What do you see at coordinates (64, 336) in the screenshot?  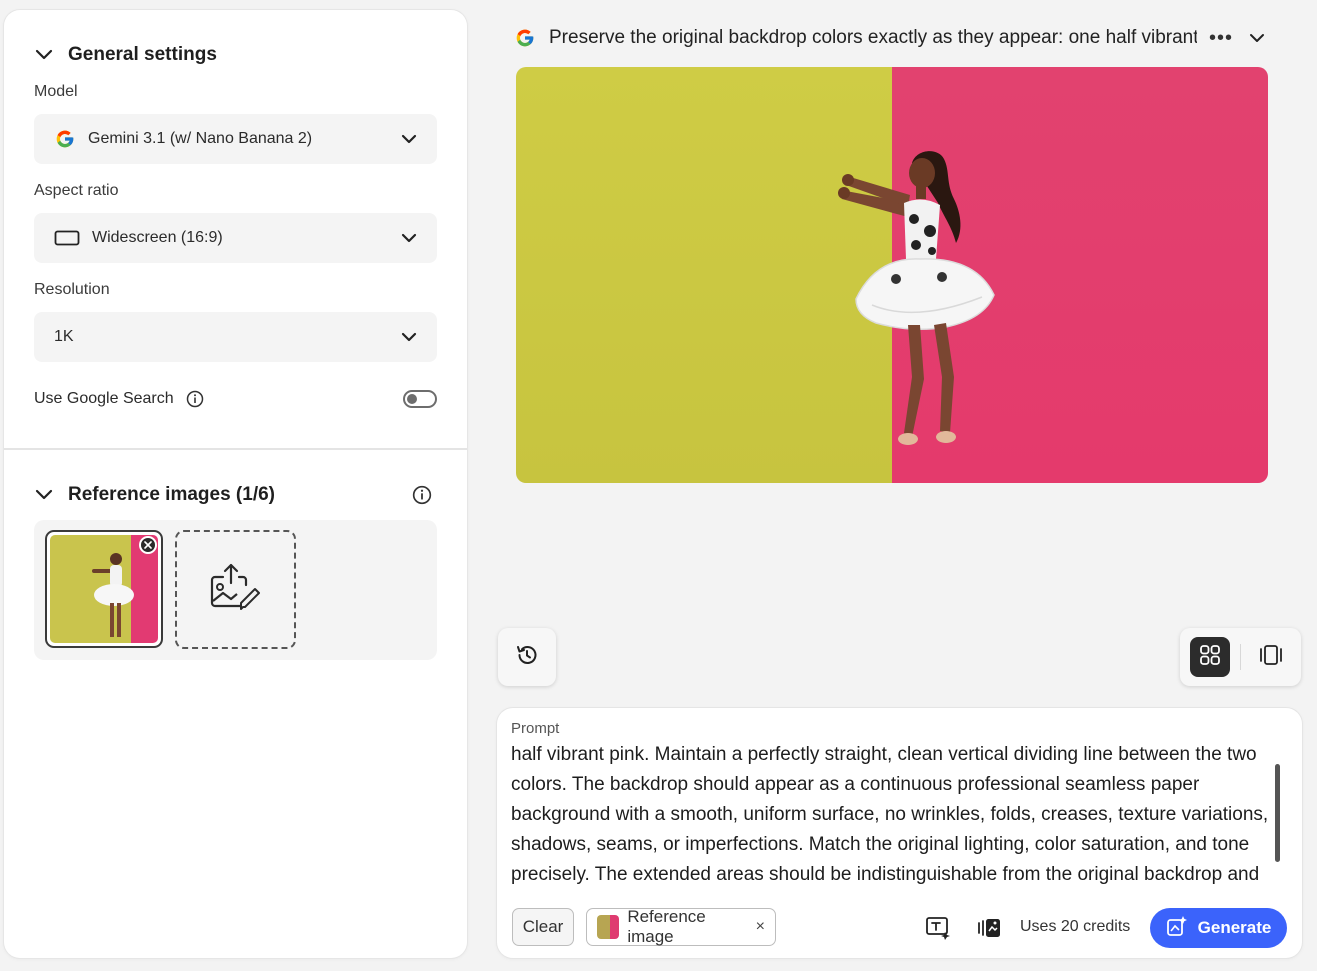 I see `resolution-value: 1K` at bounding box center [64, 336].